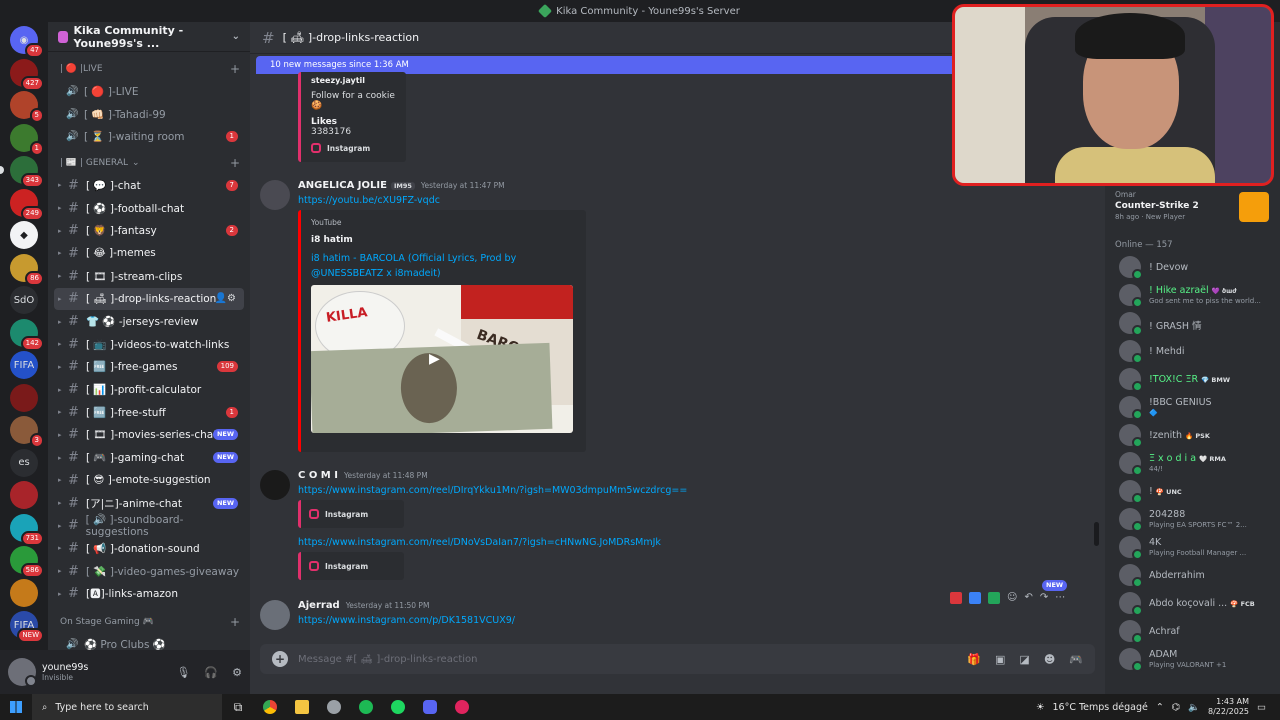 This screenshot has height=720, width=1280. Describe the element at coordinates (149, 503) in the screenshot. I see `channel-item: ▸ # [ア|ニ]-anime-chat NEW` at that location.